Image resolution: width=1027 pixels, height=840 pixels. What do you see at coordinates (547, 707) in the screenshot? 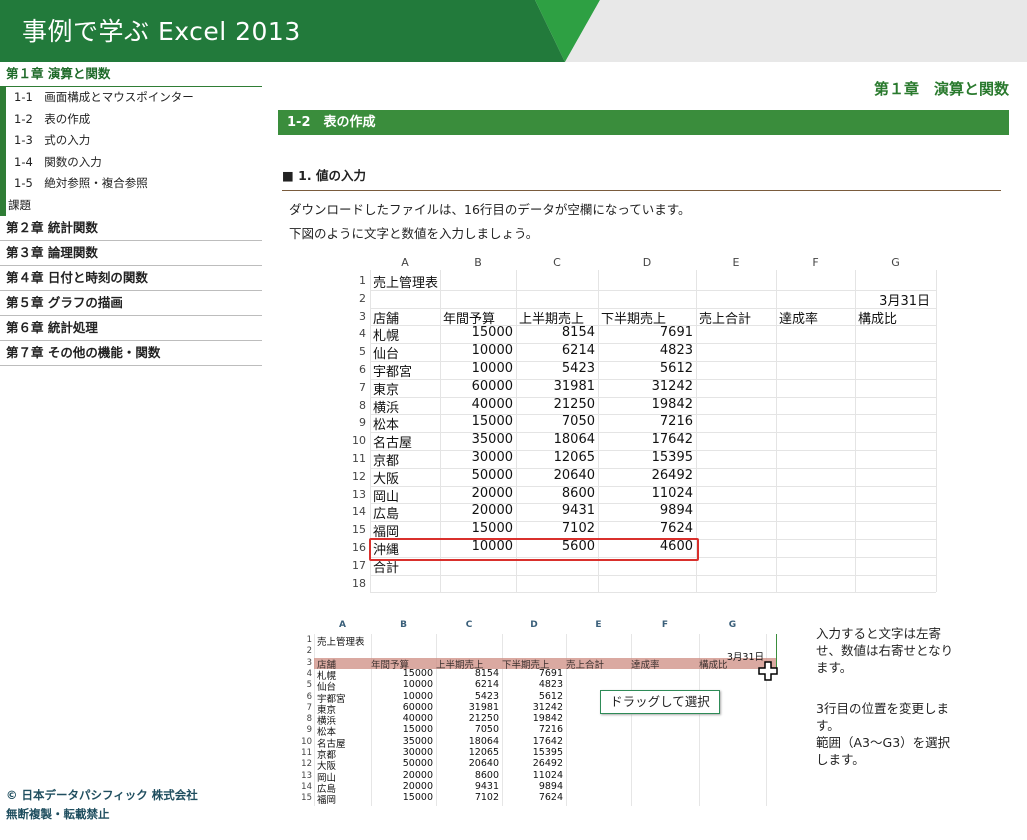
I see `value-cell: 31242` at bounding box center [547, 707].